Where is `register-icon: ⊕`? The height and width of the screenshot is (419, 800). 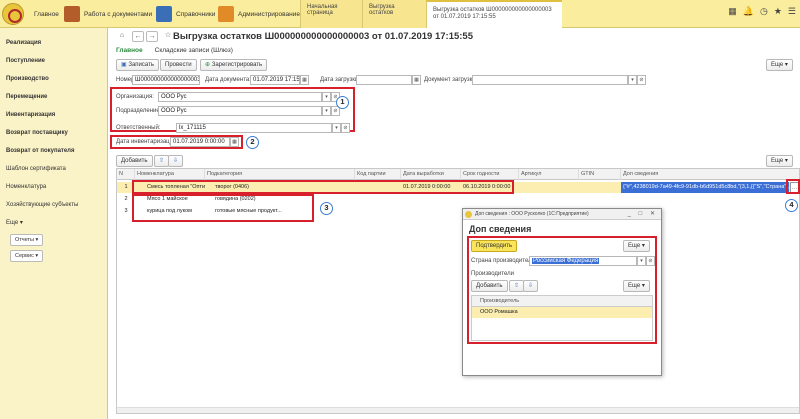 register-icon: ⊕ is located at coordinates (208, 65).